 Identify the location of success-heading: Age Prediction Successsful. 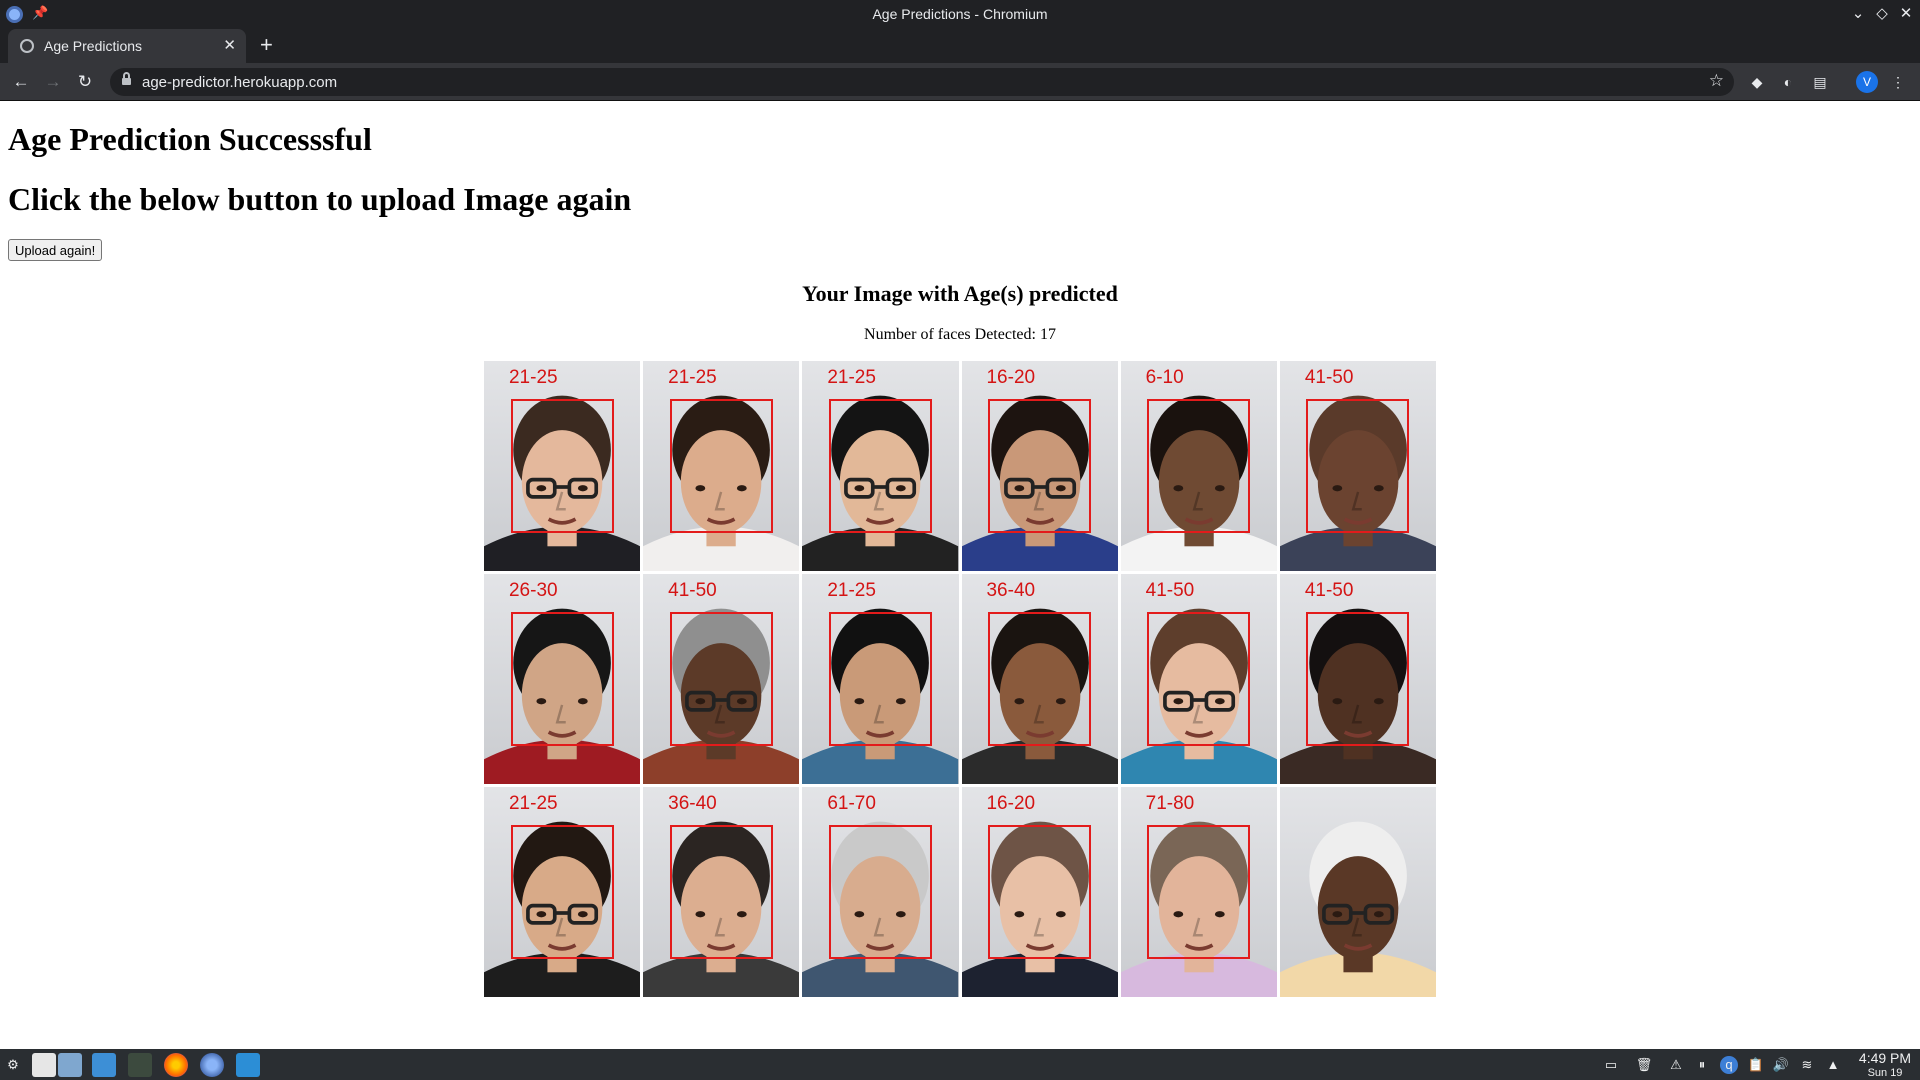
(190, 139).